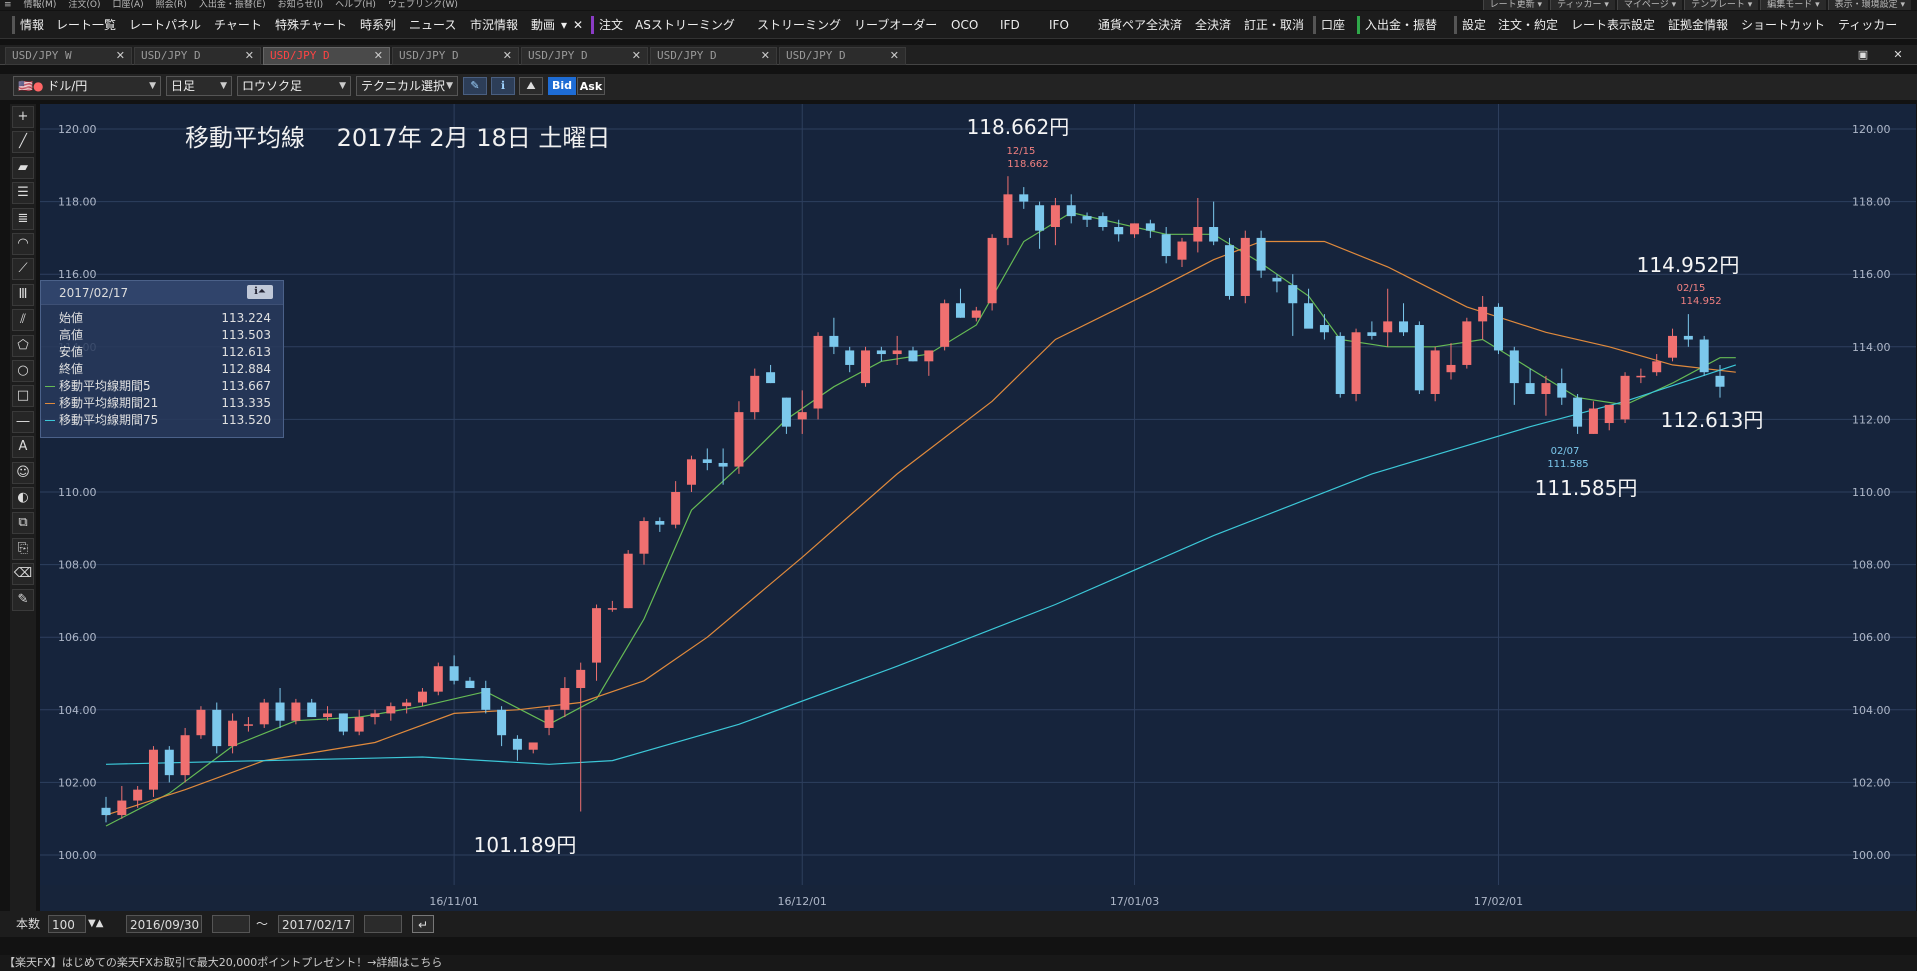 This screenshot has width=1917, height=971. What do you see at coordinates (23, 269) in the screenshot?
I see `fan-icon: ⟋` at bounding box center [23, 269].